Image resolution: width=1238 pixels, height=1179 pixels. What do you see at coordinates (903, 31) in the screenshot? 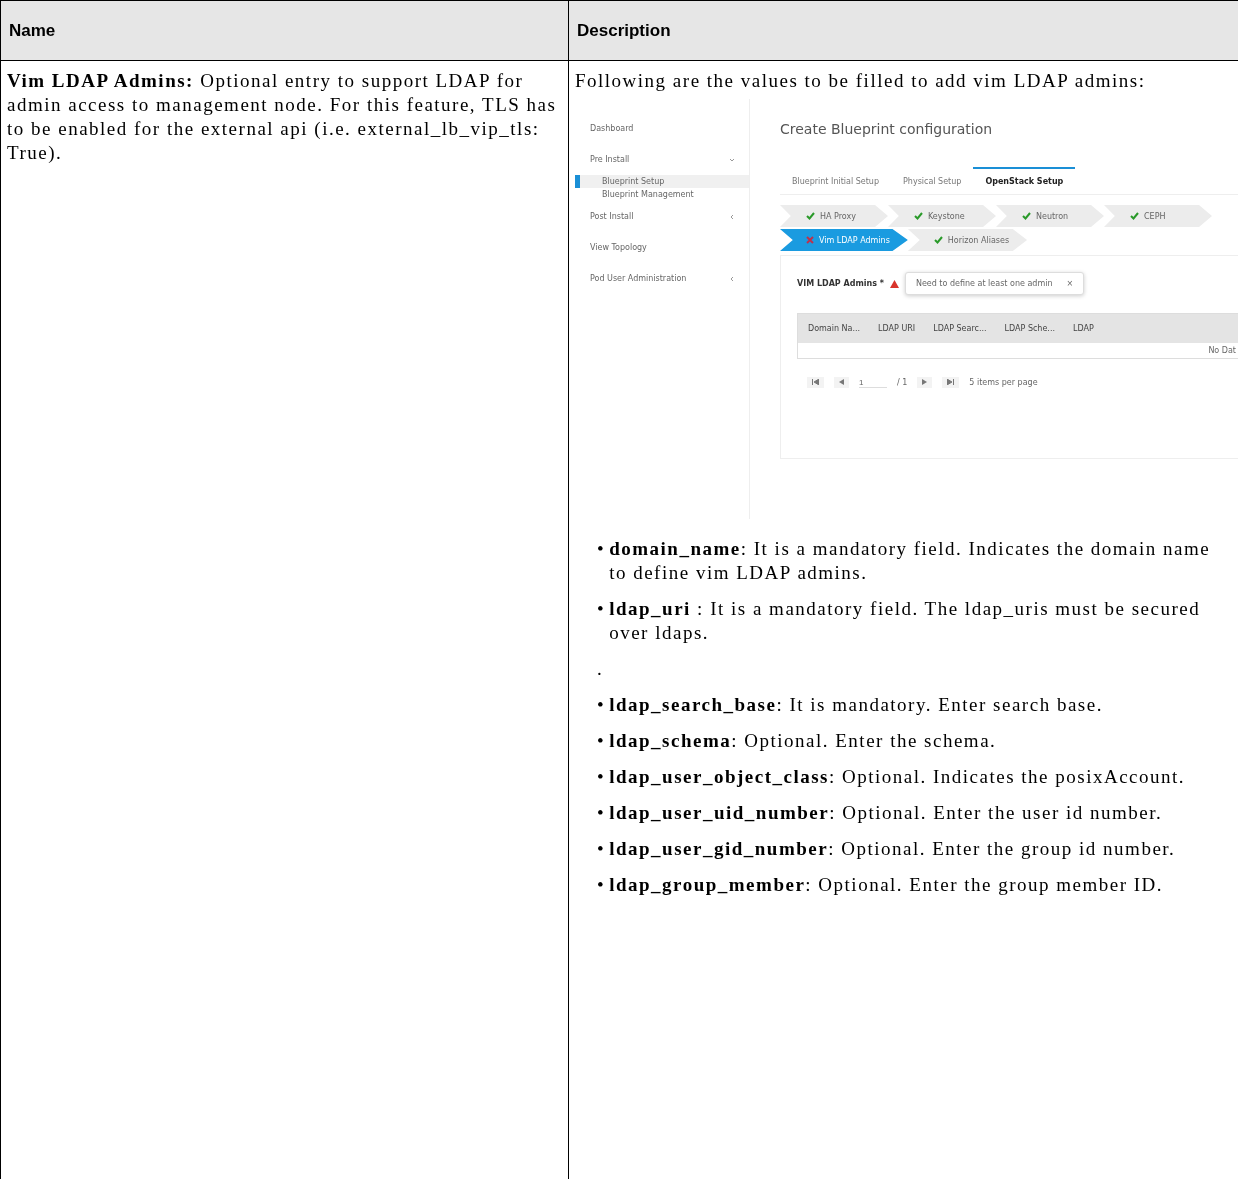
I see `column-header: Description` at bounding box center [903, 31].